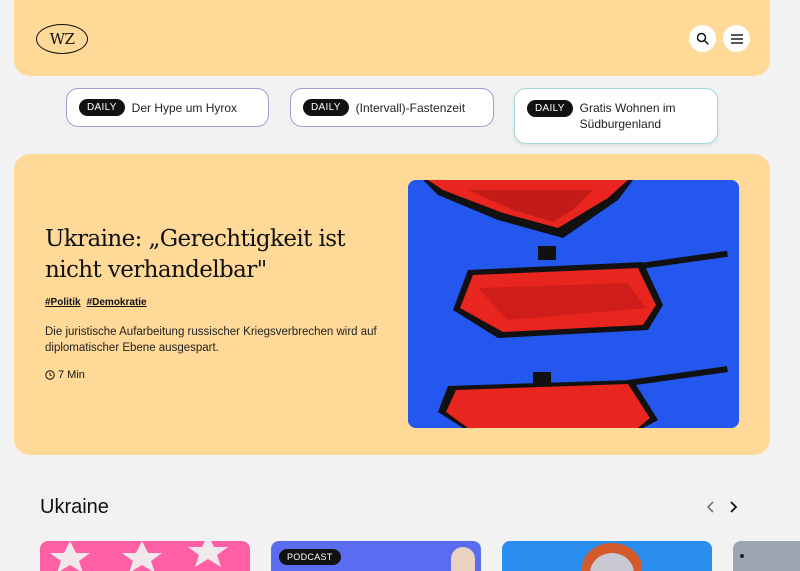  What do you see at coordinates (376, 556) in the screenshot?
I see `article-card: PODCAST` at bounding box center [376, 556].